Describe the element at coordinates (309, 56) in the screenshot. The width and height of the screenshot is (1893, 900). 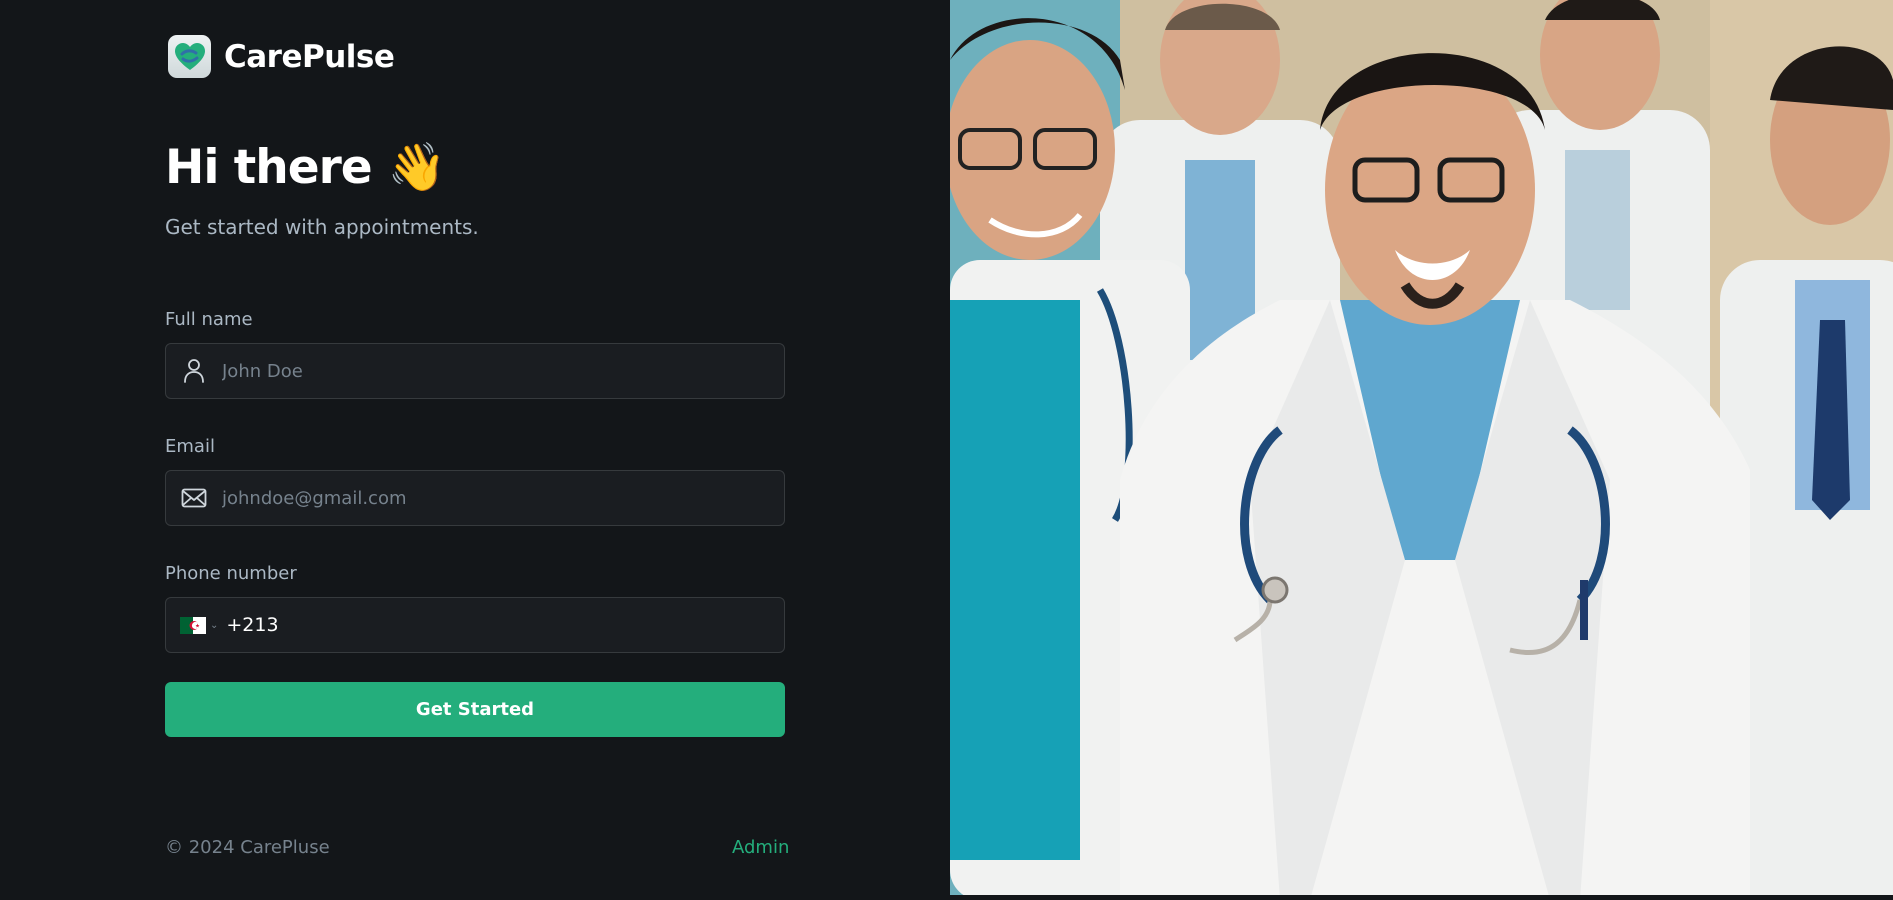
I see `brand-name: CarePulse` at that location.